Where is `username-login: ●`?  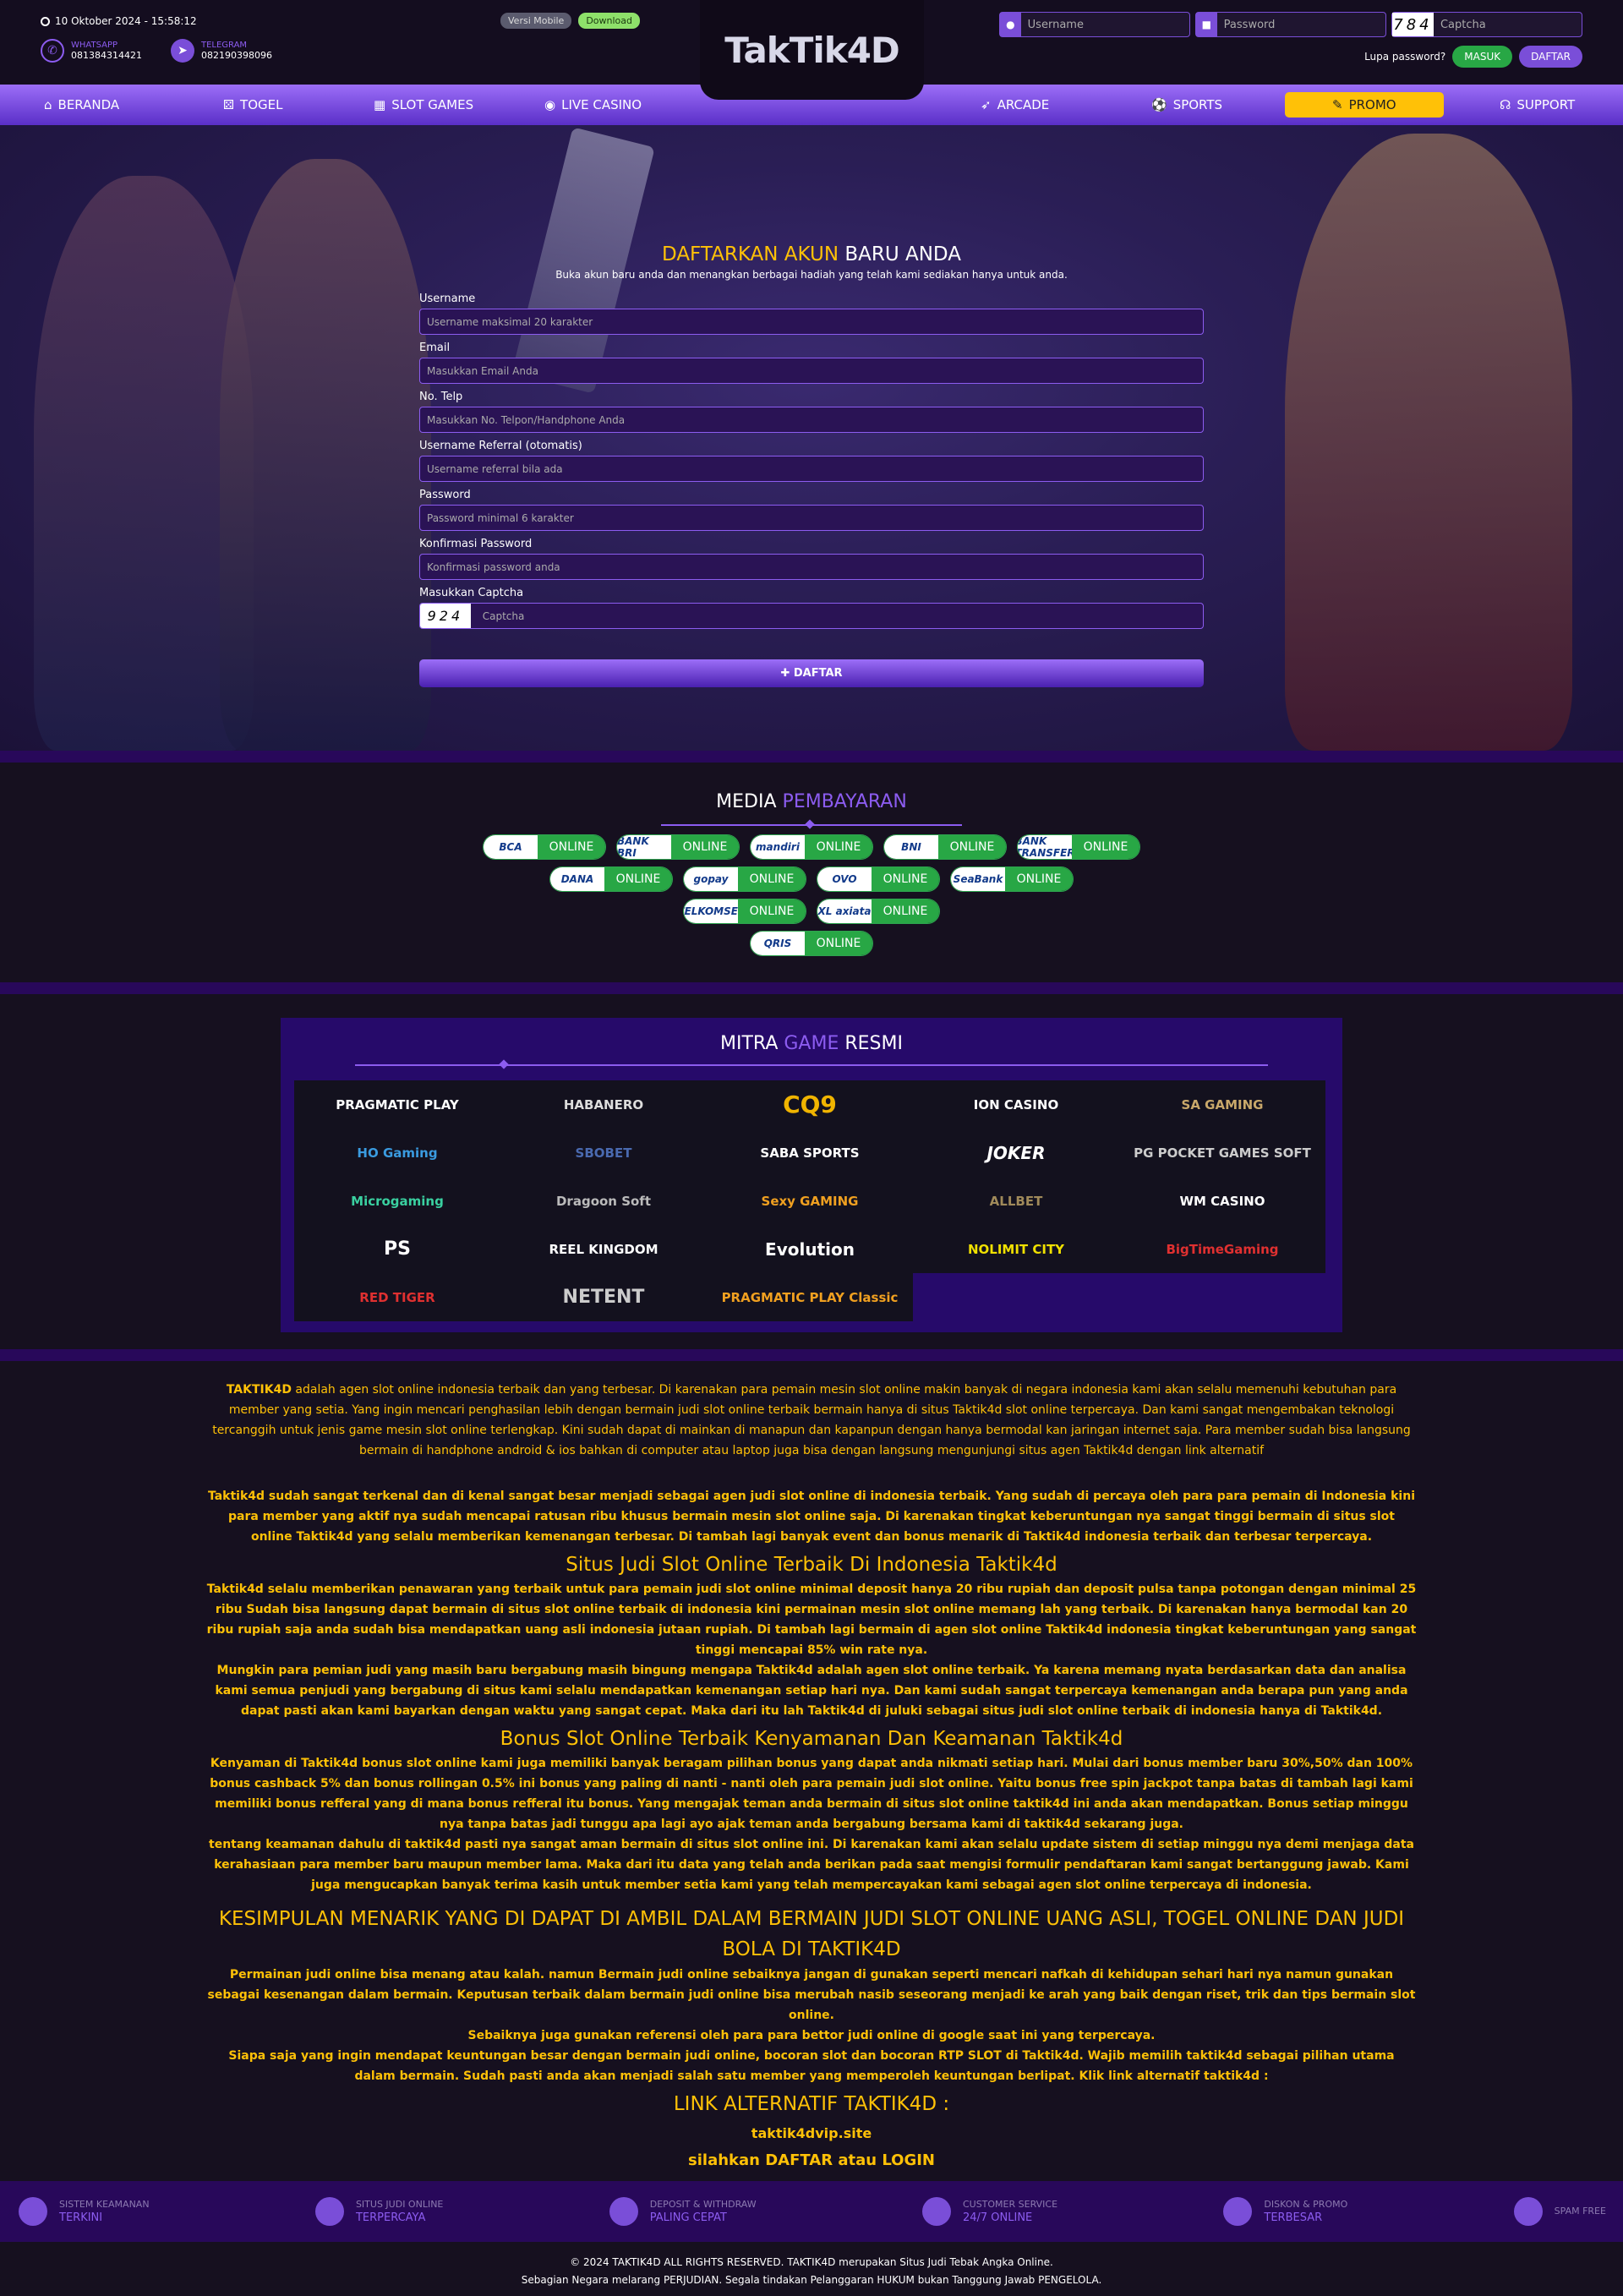 username-login: ● is located at coordinates (1094, 24).